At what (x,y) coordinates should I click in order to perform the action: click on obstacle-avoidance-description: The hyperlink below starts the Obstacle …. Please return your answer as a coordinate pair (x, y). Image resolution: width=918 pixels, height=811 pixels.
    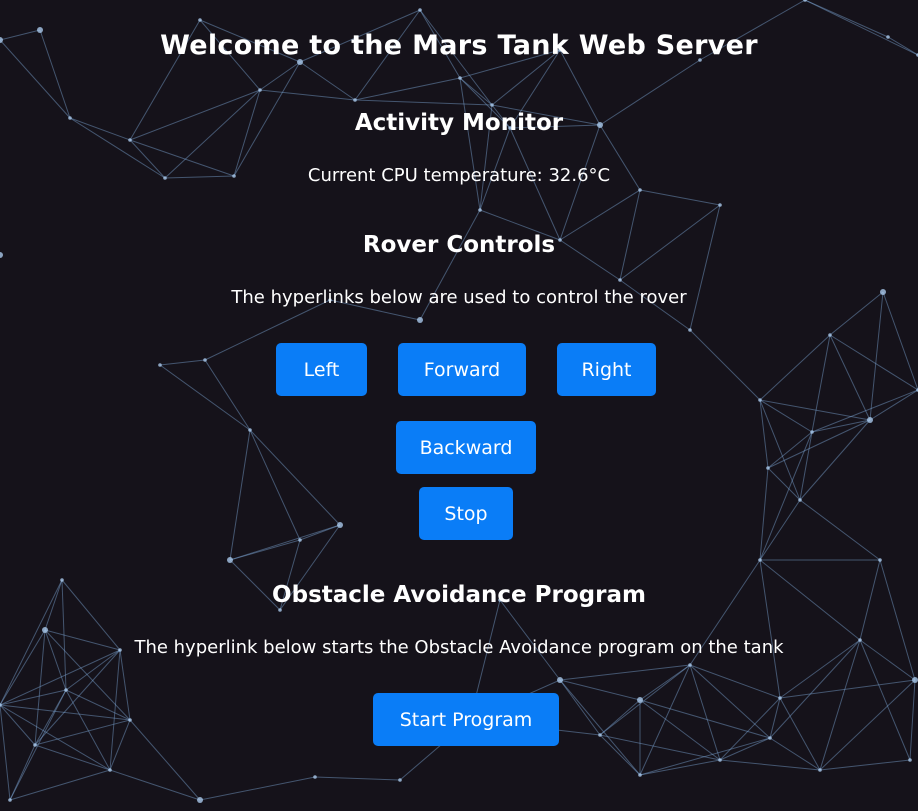
    Looking at the image, I should click on (459, 647).